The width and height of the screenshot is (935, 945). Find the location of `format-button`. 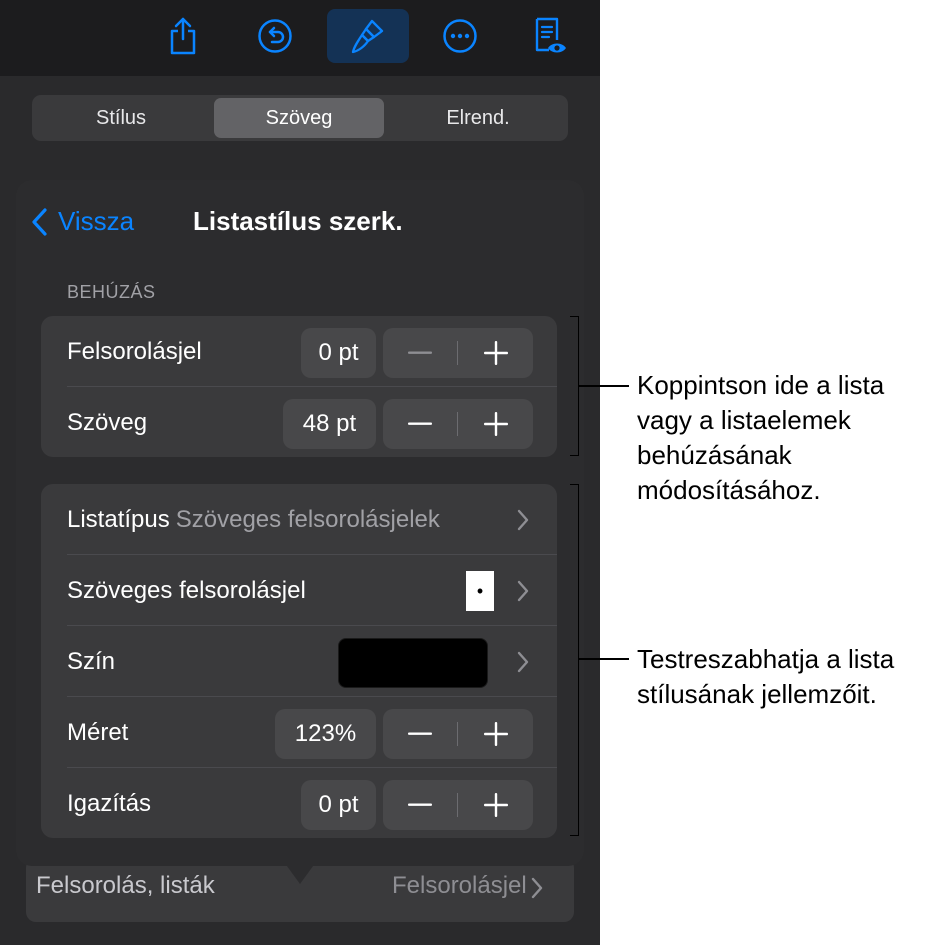

format-button is located at coordinates (368, 36).